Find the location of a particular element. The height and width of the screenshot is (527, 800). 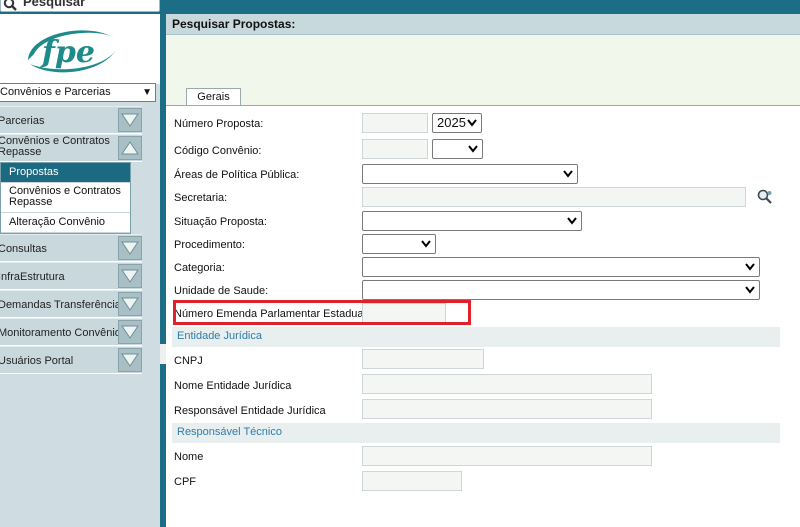

collapse-toggle is located at coordinates (130, 148).